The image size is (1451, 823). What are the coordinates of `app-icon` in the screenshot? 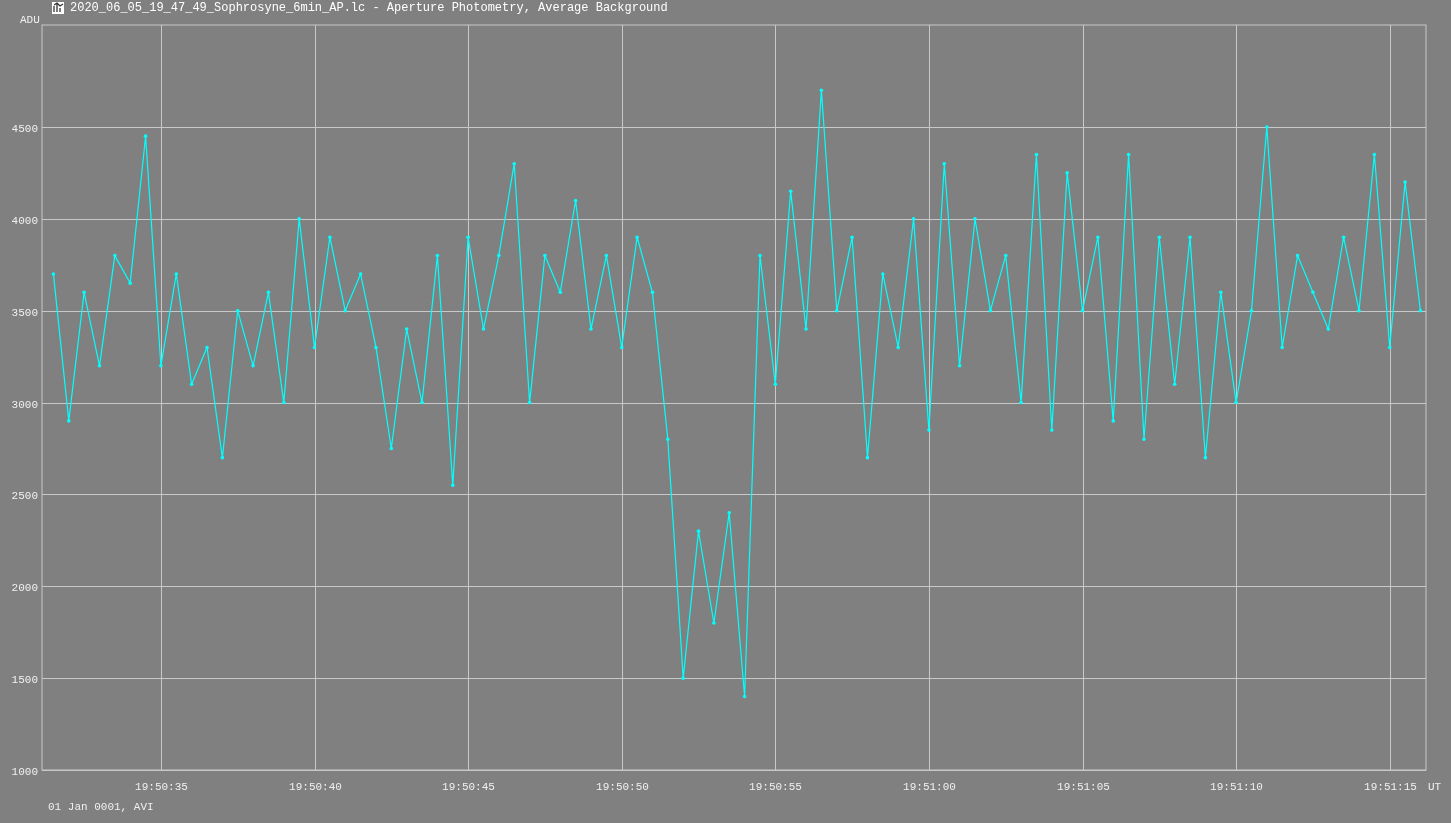 It's located at (58, 8).